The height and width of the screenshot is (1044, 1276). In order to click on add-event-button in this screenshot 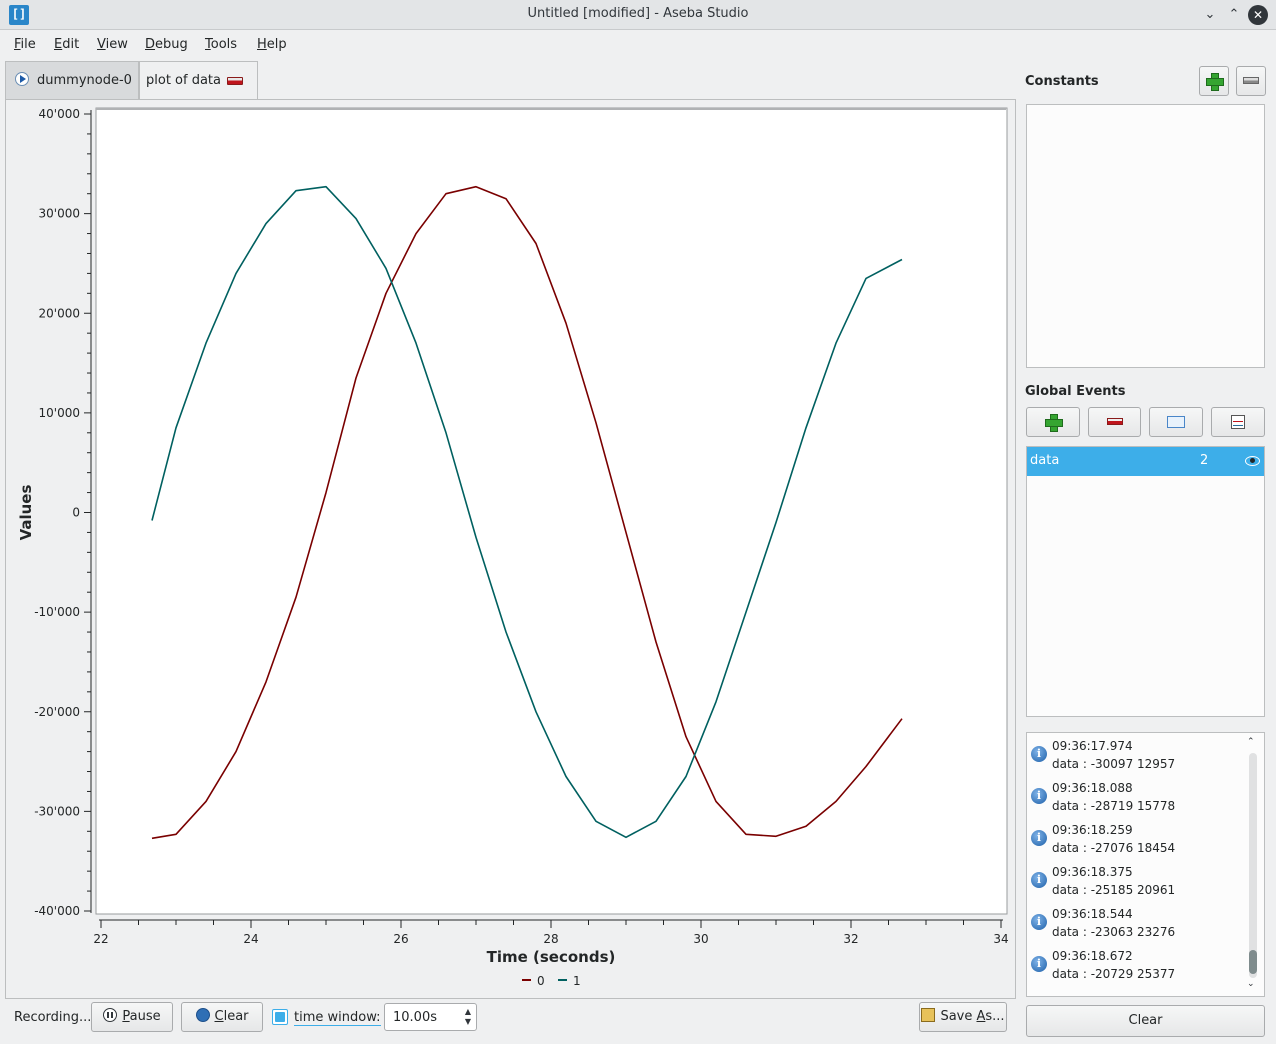, I will do `click(1053, 422)`.